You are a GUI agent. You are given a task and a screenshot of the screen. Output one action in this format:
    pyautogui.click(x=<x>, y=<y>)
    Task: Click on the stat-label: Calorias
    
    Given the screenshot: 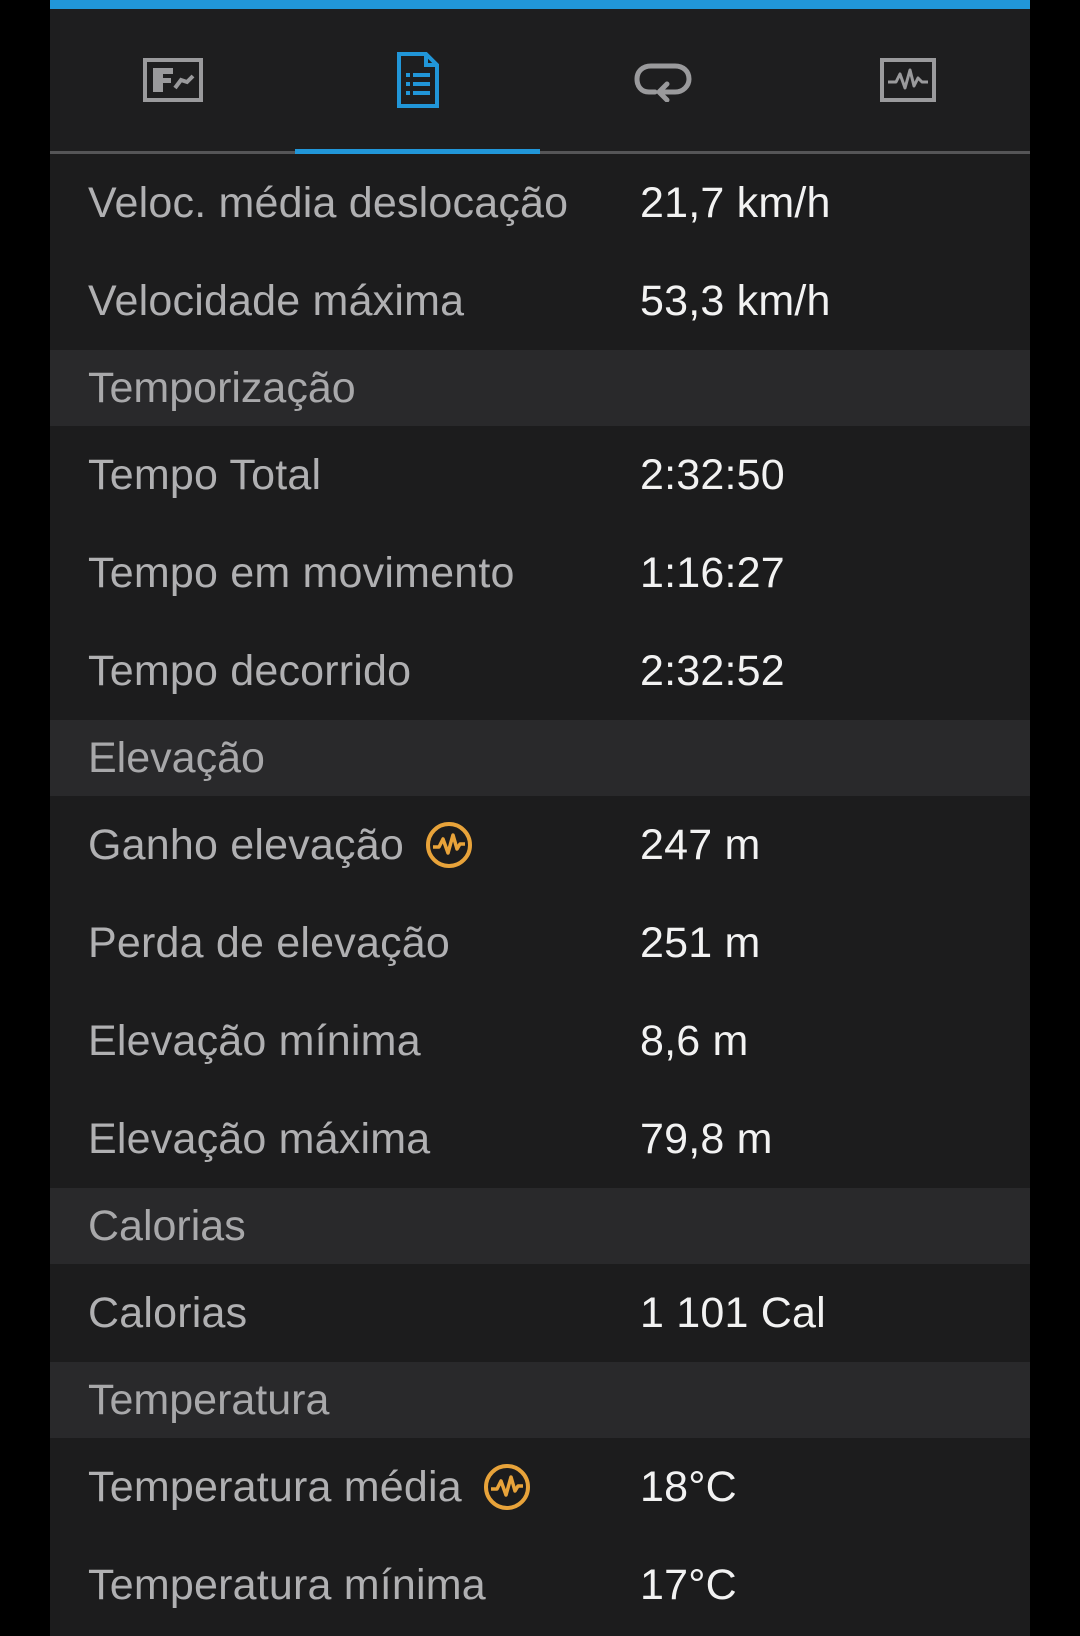 What is the action you would take?
    pyautogui.click(x=168, y=1312)
    